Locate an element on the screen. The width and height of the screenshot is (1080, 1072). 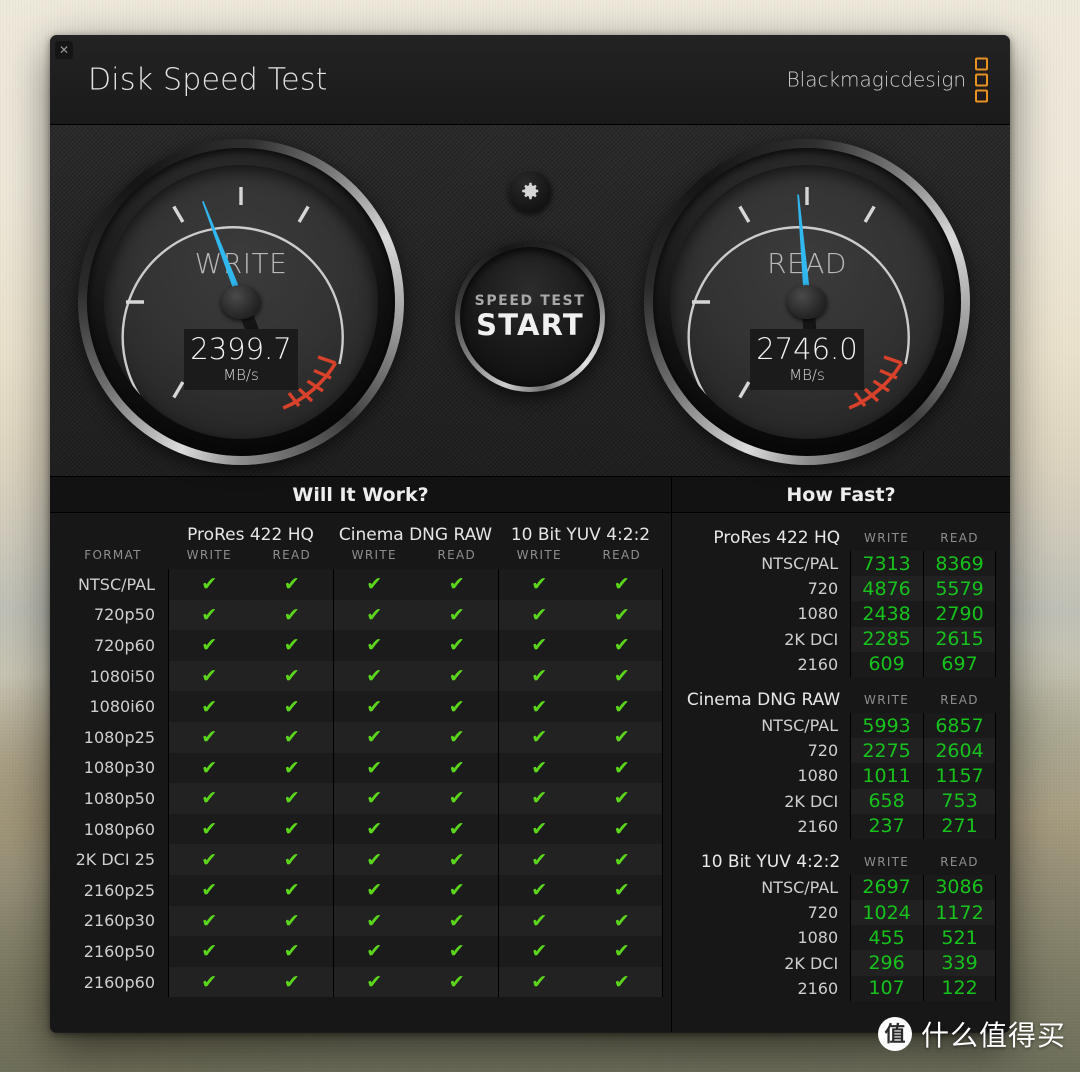
table-row: 1080 2438 2790 is located at coordinates (837, 614).